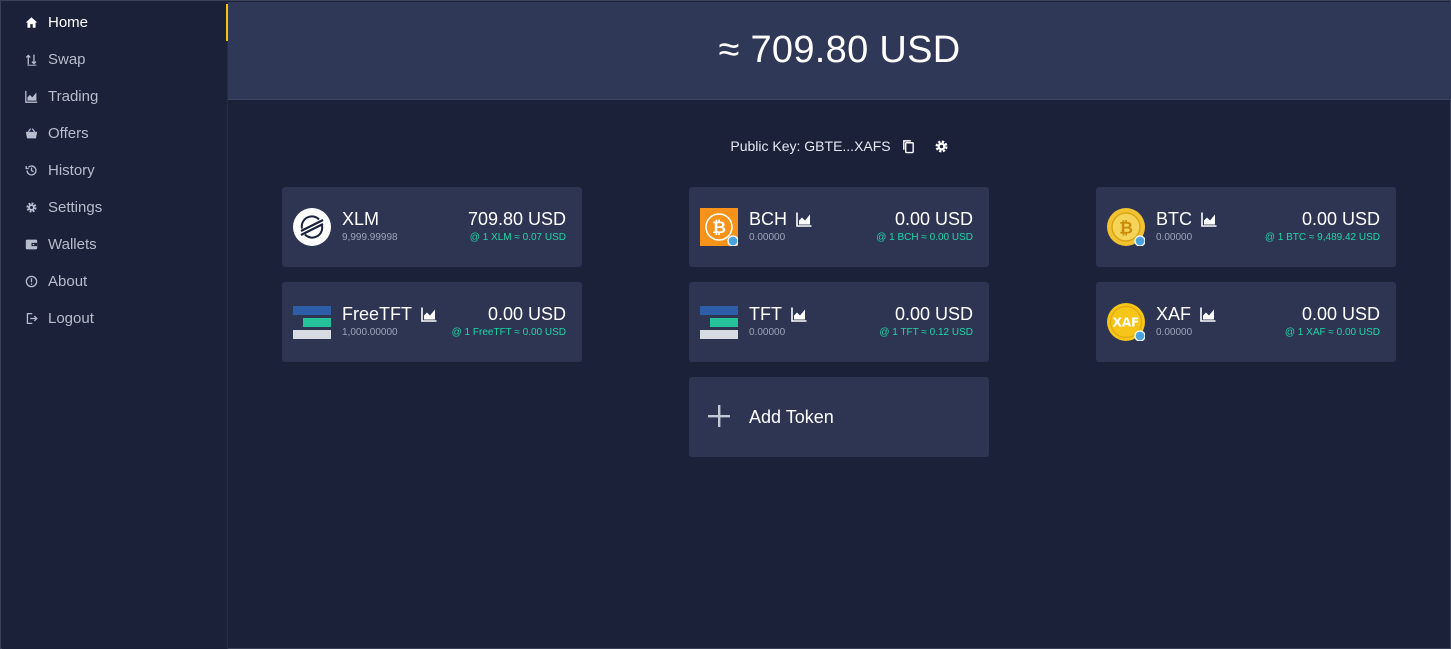 Image resolution: width=1451 pixels, height=649 pixels. What do you see at coordinates (115, 207) in the screenshot?
I see `sidebar-item-settings: Settings` at bounding box center [115, 207].